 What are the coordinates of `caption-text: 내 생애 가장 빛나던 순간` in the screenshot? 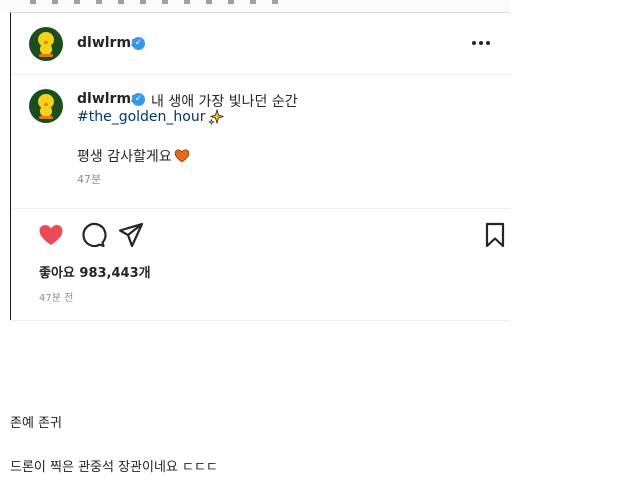 It's located at (224, 102).